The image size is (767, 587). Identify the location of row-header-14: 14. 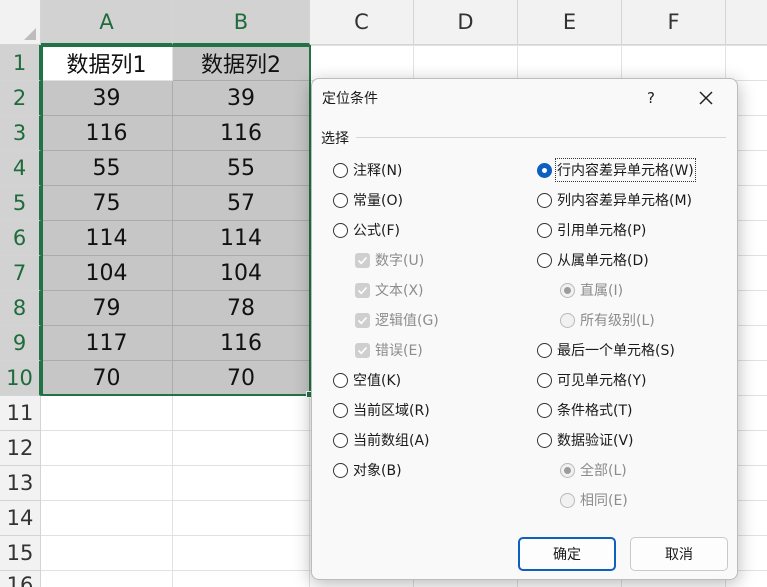
(20, 518).